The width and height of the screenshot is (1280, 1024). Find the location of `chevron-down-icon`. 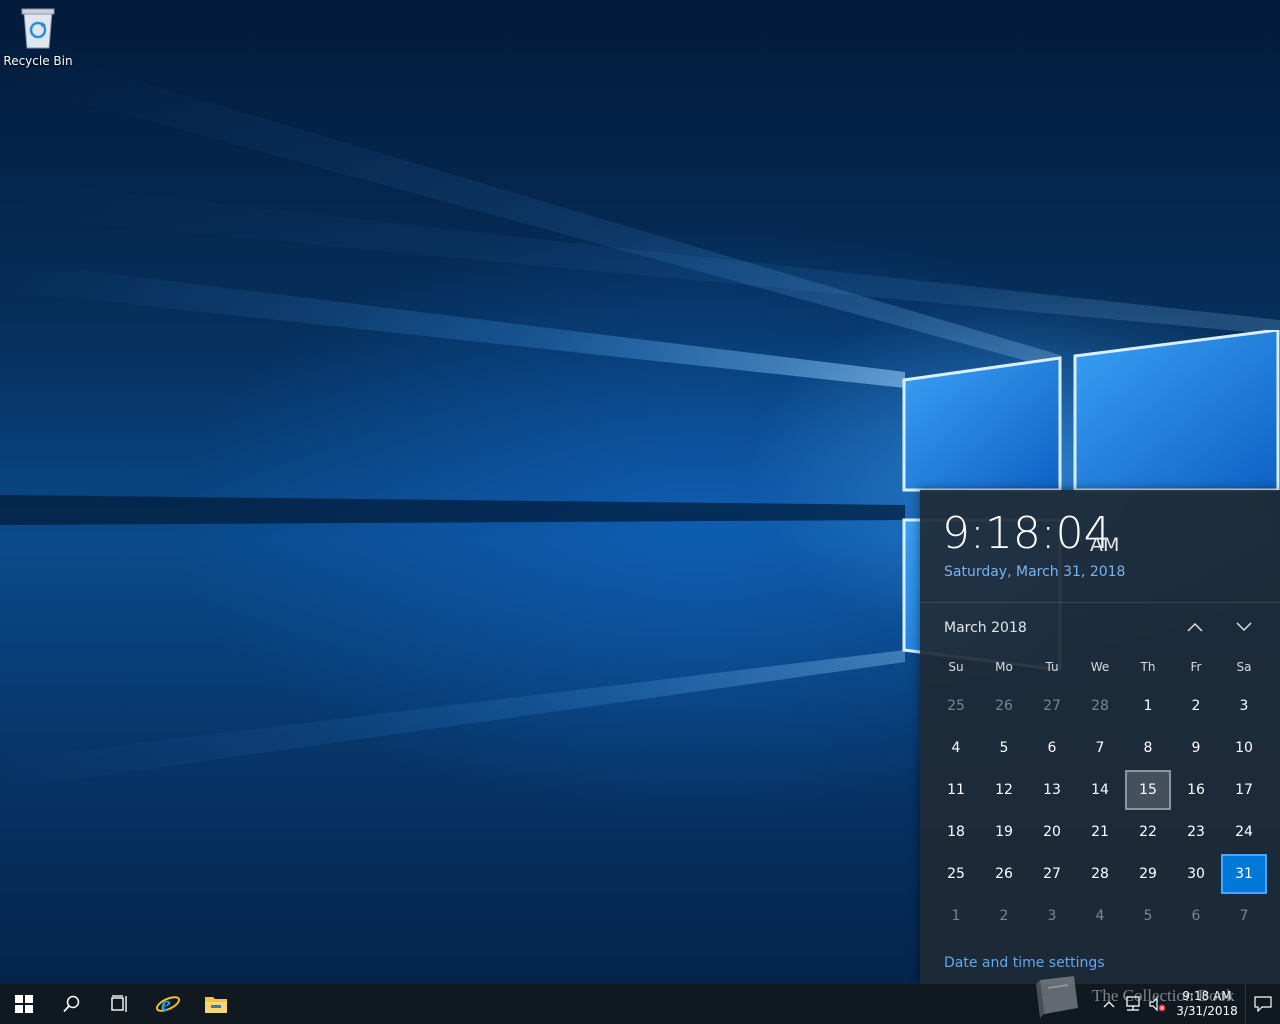

chevron-down-icon is located at coordinates (1244, 627).